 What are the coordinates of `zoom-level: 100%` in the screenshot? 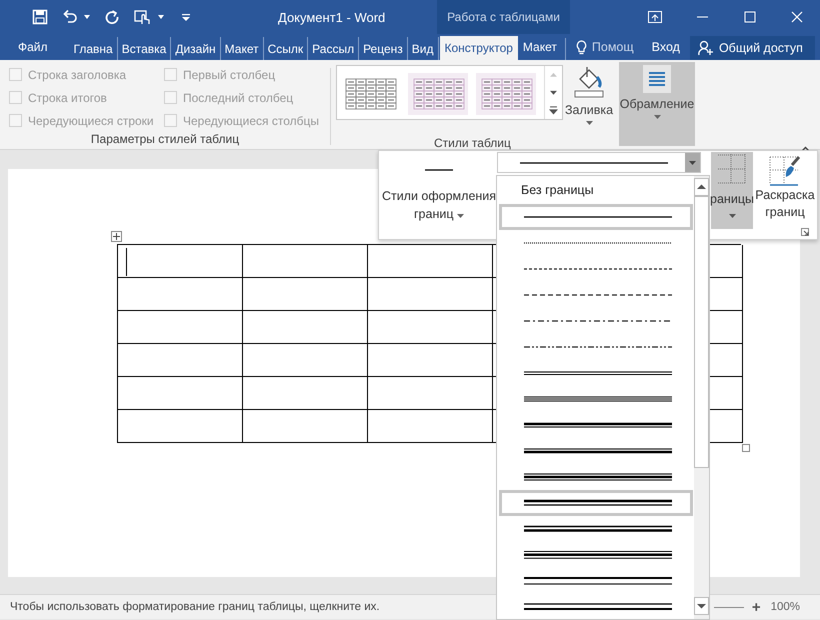 It's located at (785, 607).